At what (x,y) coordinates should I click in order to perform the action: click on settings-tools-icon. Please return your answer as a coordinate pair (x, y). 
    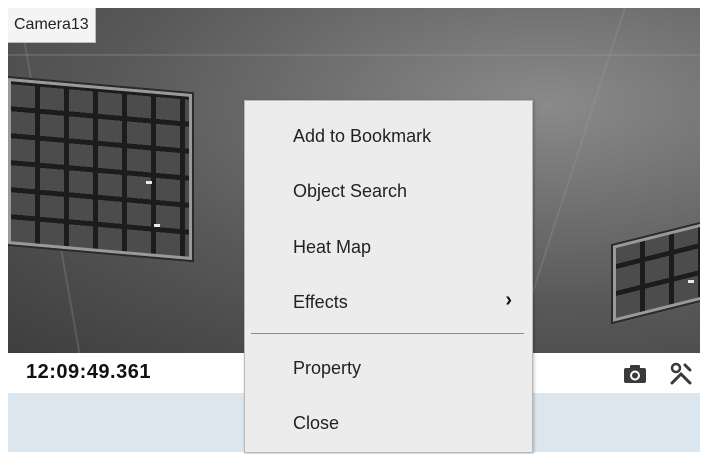
    Looking at the image, I should click on (681, 374).